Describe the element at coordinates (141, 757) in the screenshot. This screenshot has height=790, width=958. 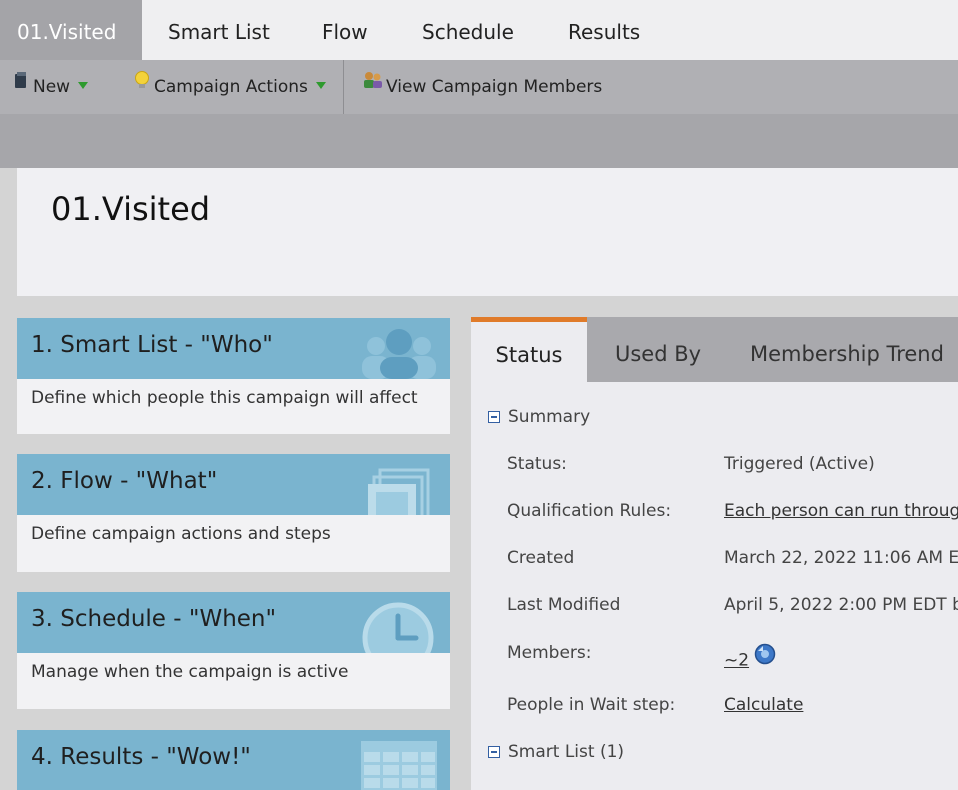
I see `card-title: 4. Results - "Wow!"` at that location.